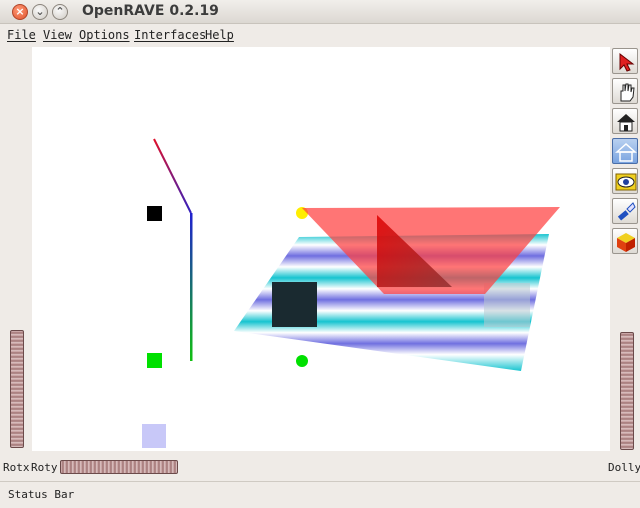  What do you see at coordinates (150, 11) in the screenshot?
I see `window-title: OpenRAVE 0.2.19` at bounding box center [150, 11].